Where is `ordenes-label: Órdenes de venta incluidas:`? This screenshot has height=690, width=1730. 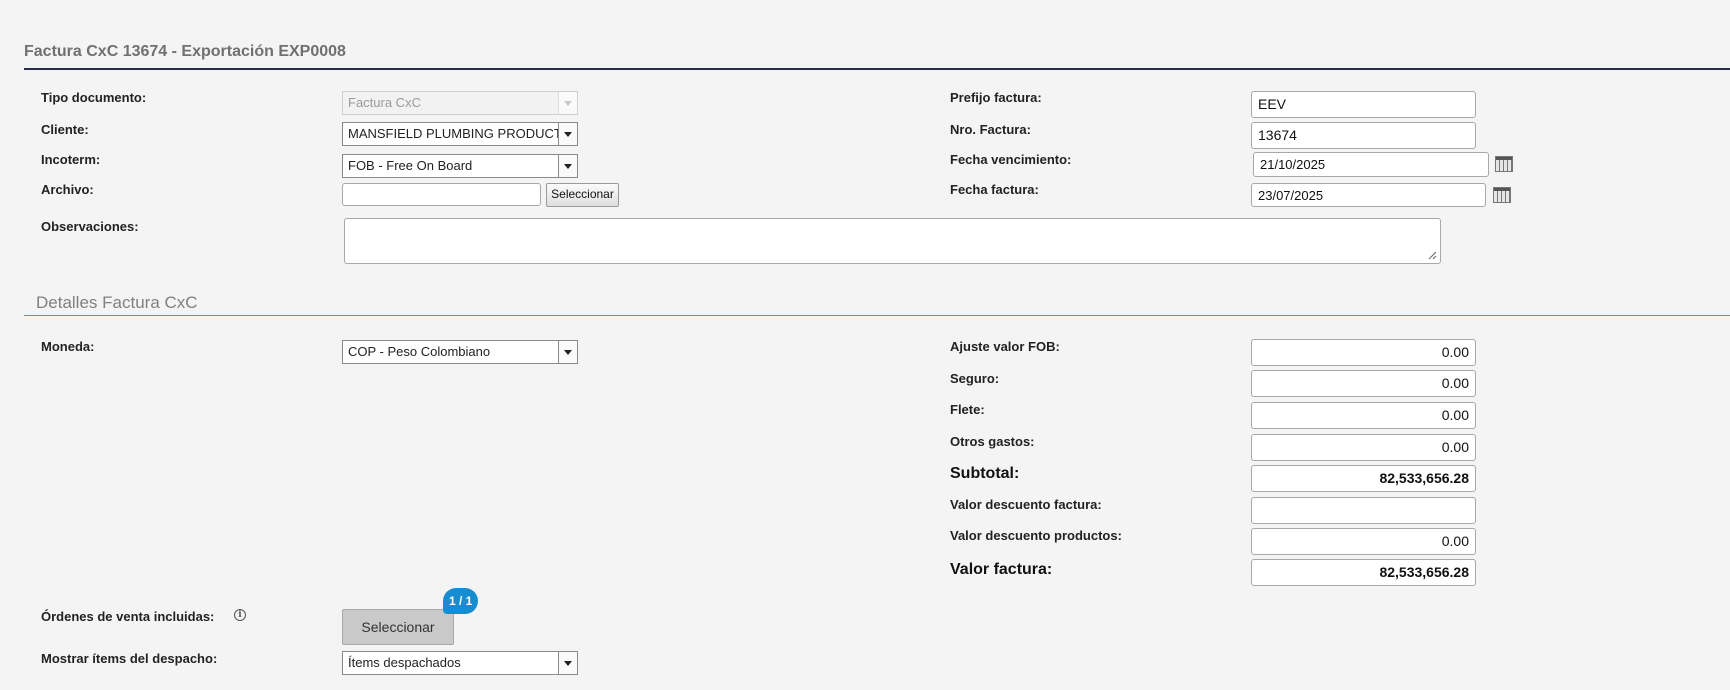 ordenes-label: Órdenes de venta incluidas: is located at coordinates (128, 616).